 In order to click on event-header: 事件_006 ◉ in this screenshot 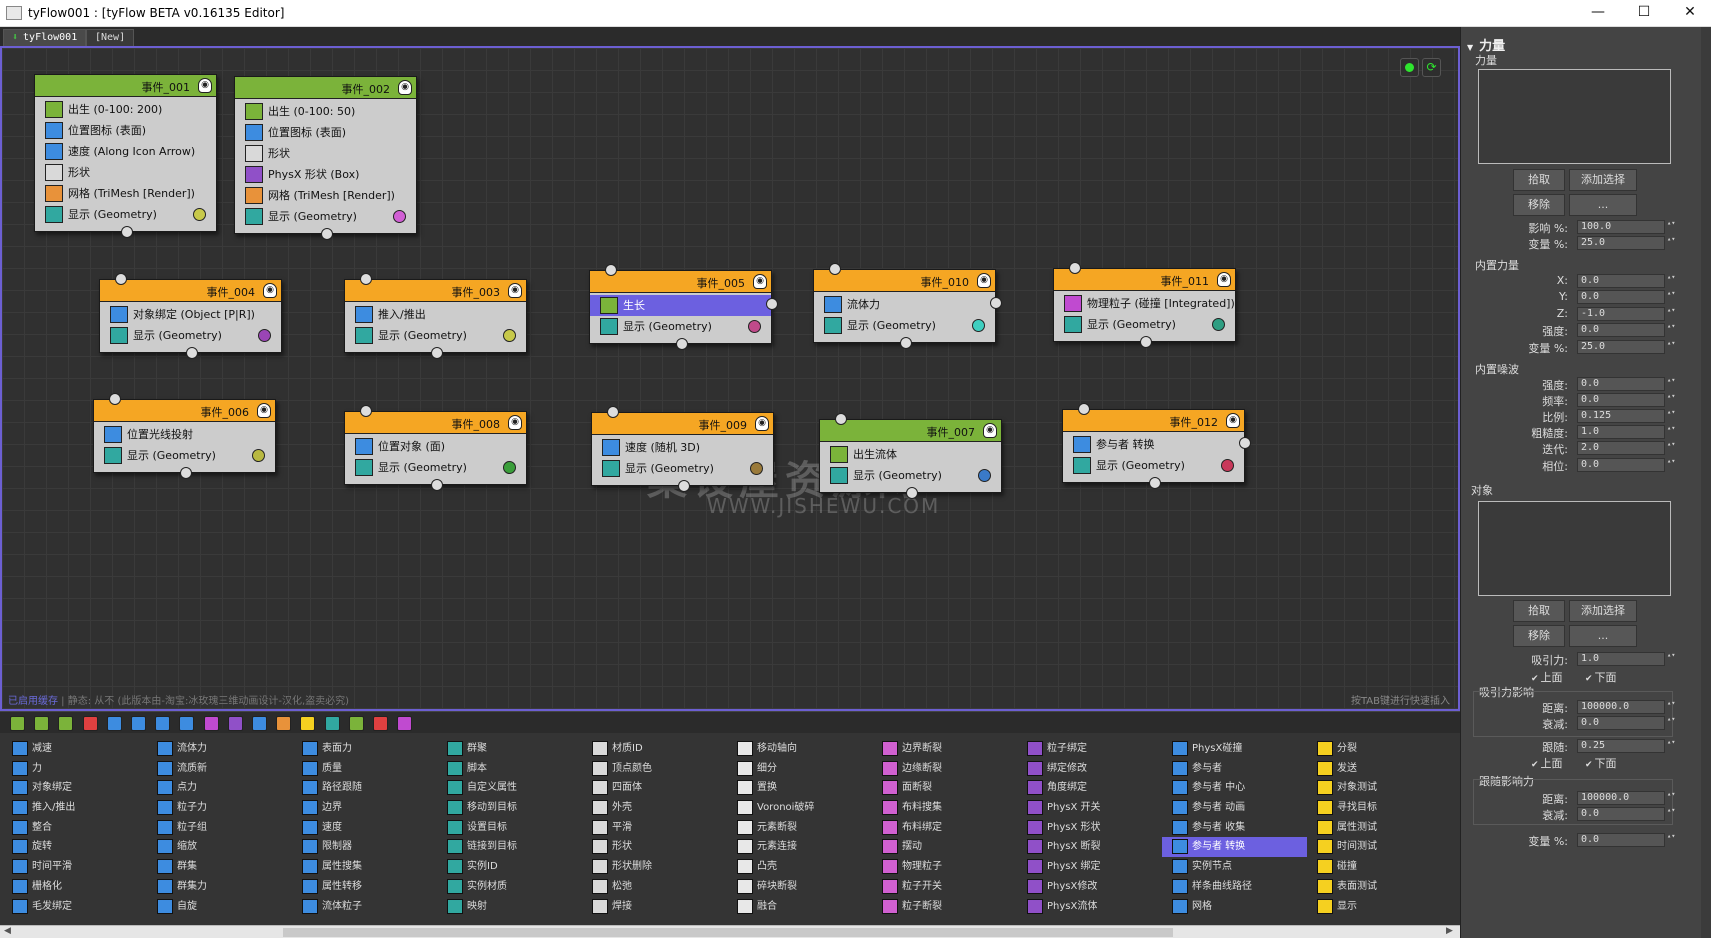, I will do `click(184, 411)`.